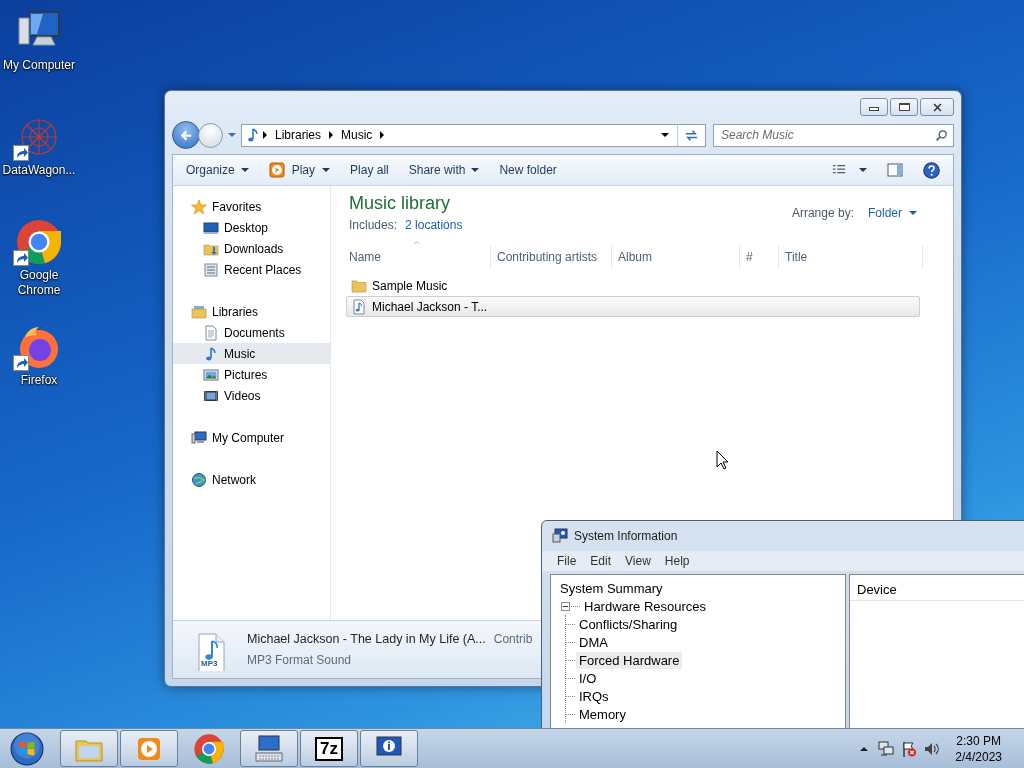 This screenshot has width=1024, height=768. Describe the element at coordinates (978, 740) in the screenshot. I see `clock-time: 2:30 PM` at that location.